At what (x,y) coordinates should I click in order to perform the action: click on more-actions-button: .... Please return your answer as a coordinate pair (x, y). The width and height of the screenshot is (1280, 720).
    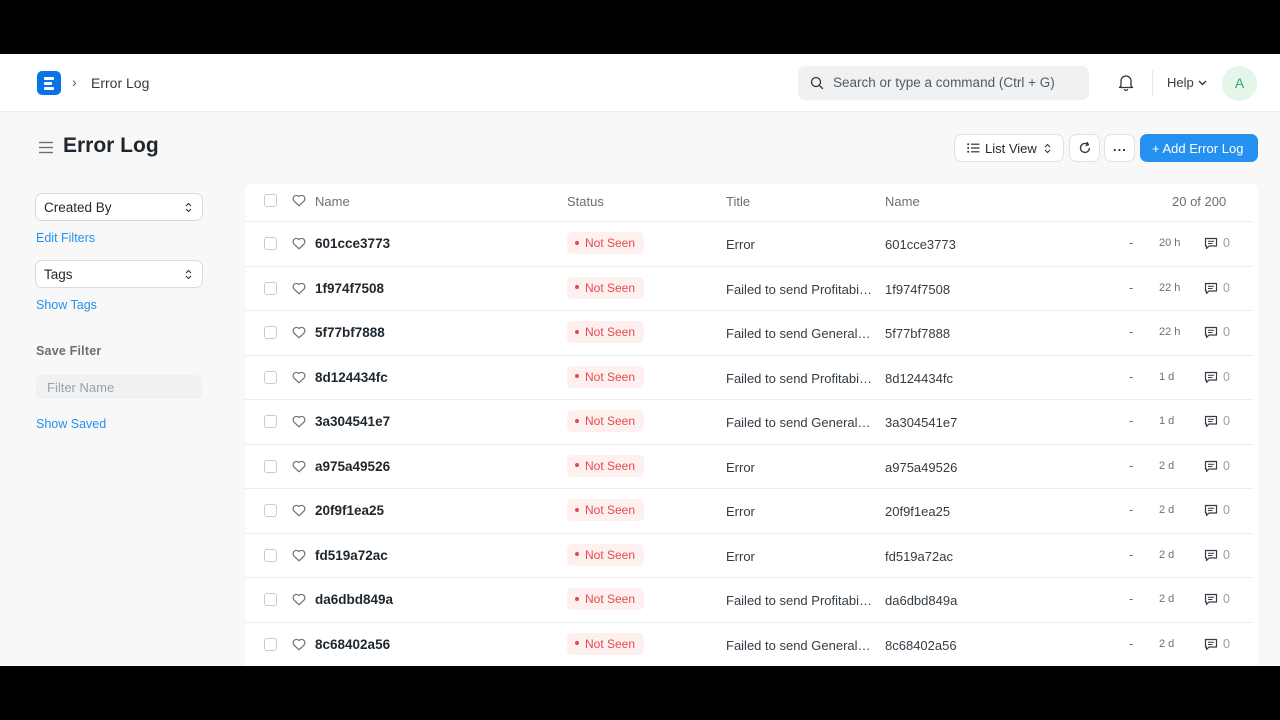
    Looking at the image, I should click on (1119, 148).